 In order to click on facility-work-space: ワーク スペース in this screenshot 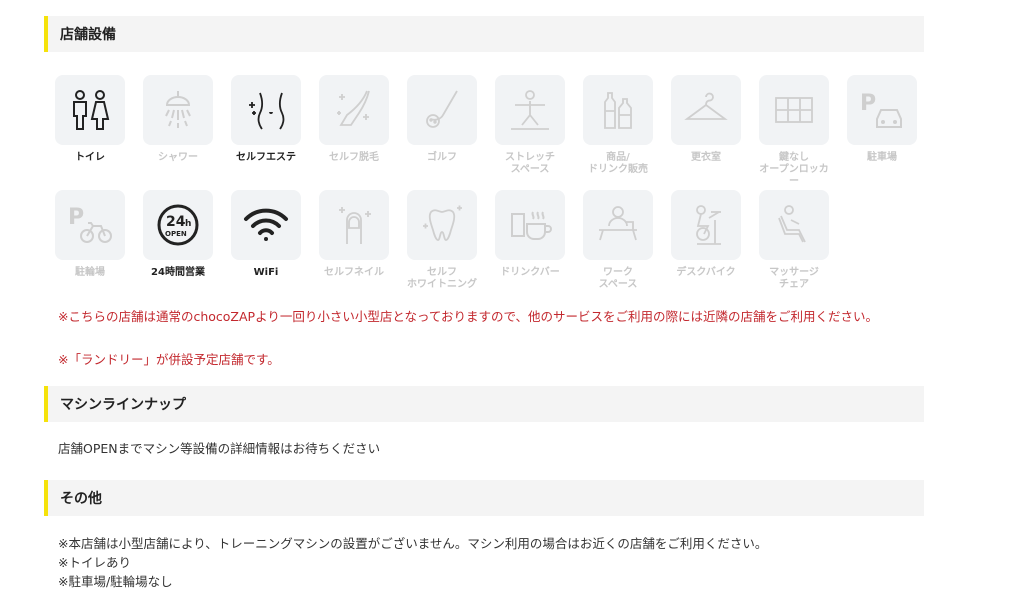, I will do `click(618, 240)`.